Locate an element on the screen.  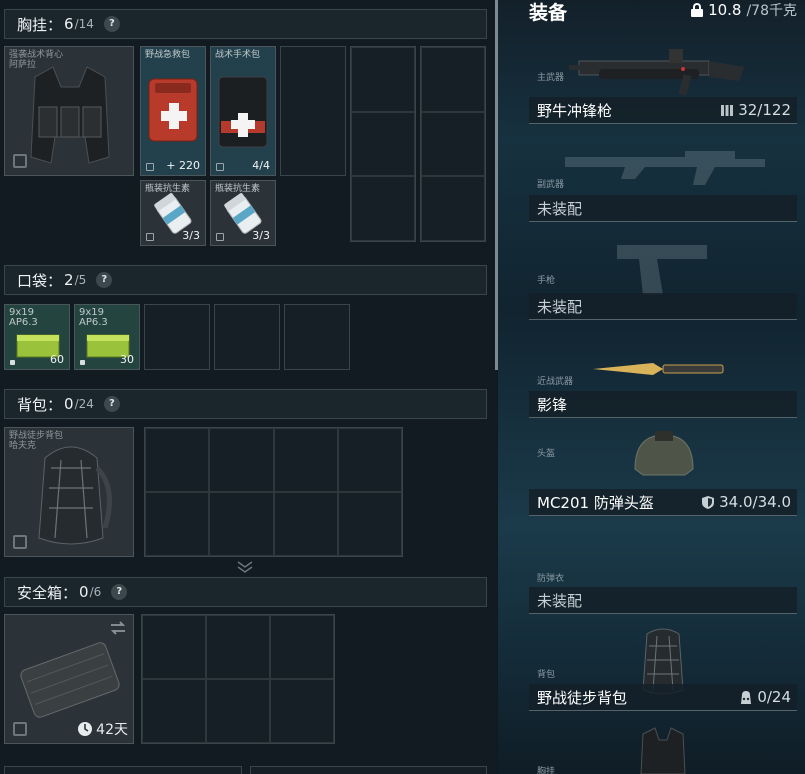
surgical-kit-image is located at coordinates (243, 112).